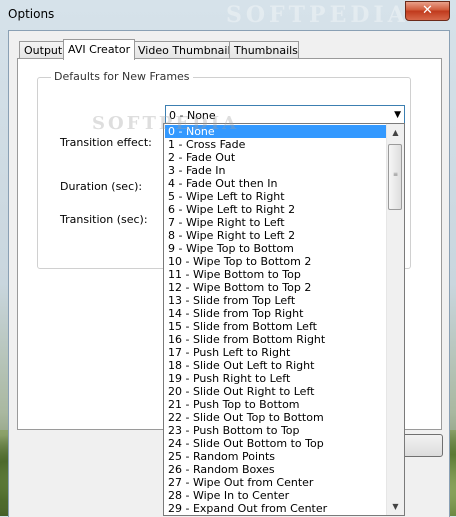 This screenshot has width=456, height=517. Describe the element at coordinates (275, 170) in the screenshot. I see `dropdown-option: 3 - Fade In` at that location.